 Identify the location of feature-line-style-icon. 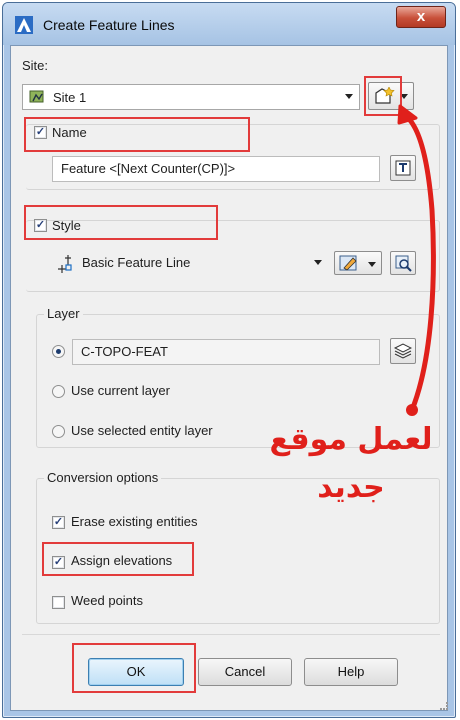
(65, 264).